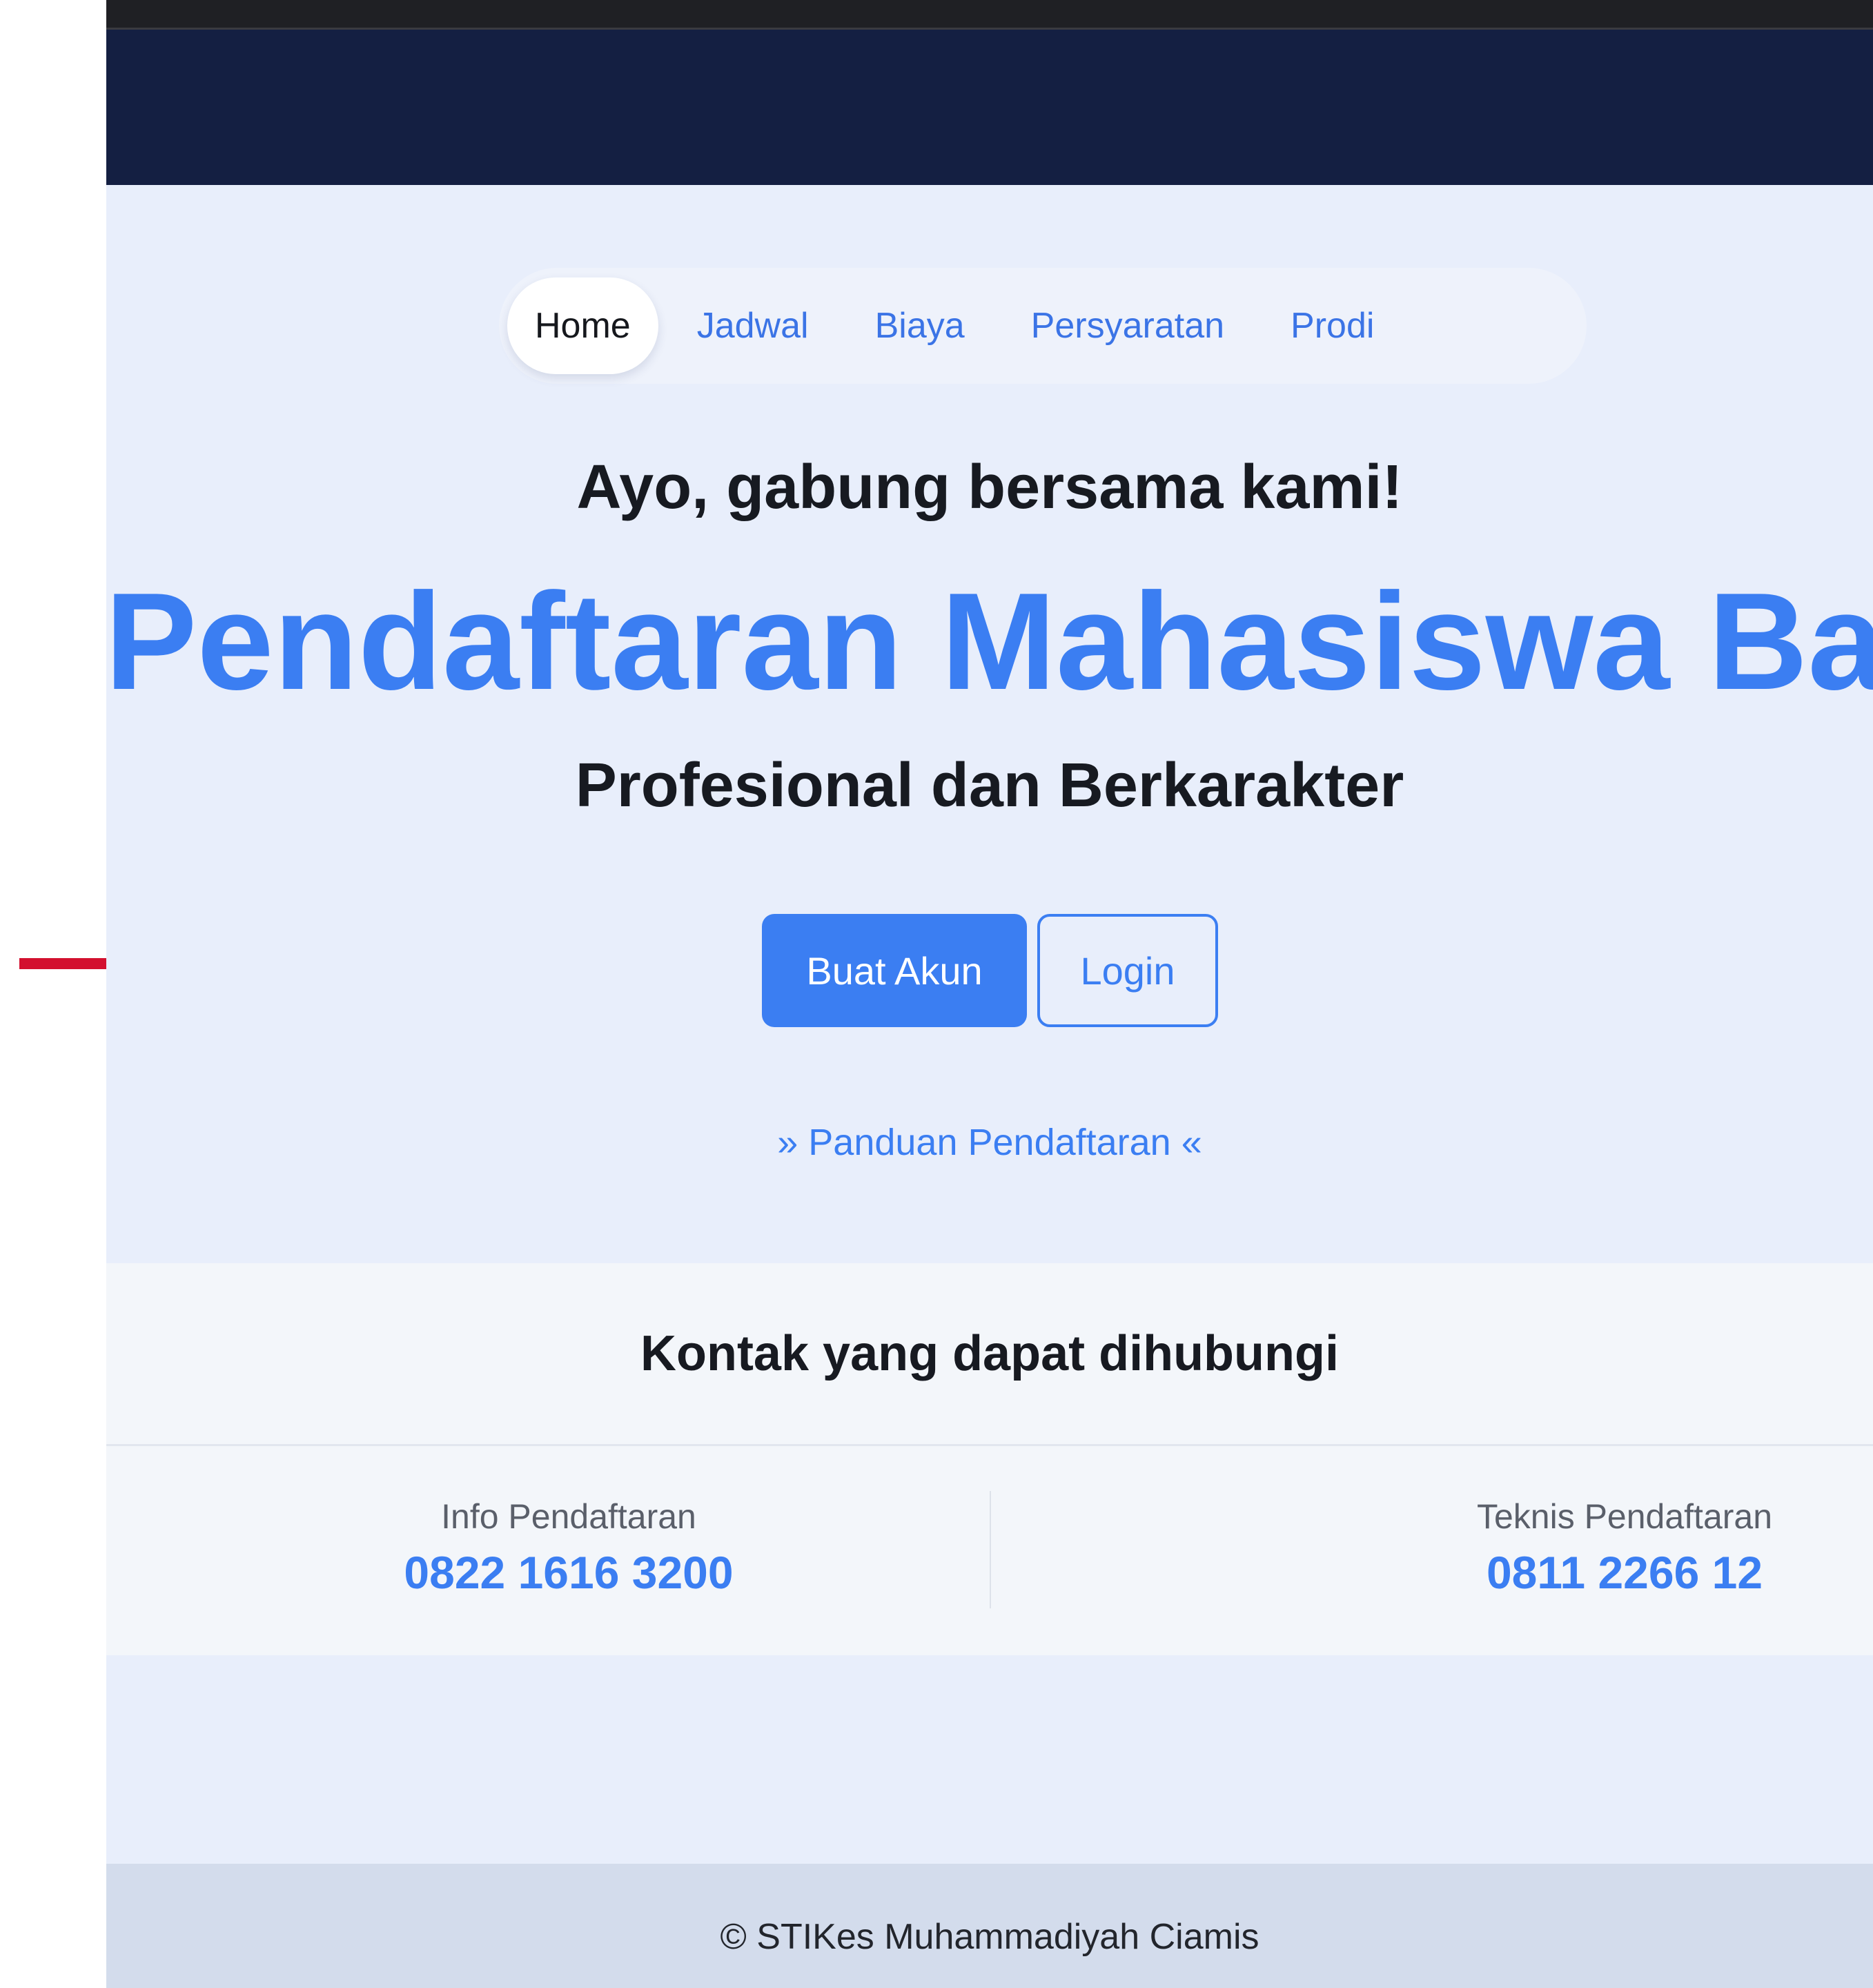 The height and width of the screenshot is (1988, 1873). I want to click on contact-info: Info Pendaftaran 0822 1616 3200, so click(568, 1548).